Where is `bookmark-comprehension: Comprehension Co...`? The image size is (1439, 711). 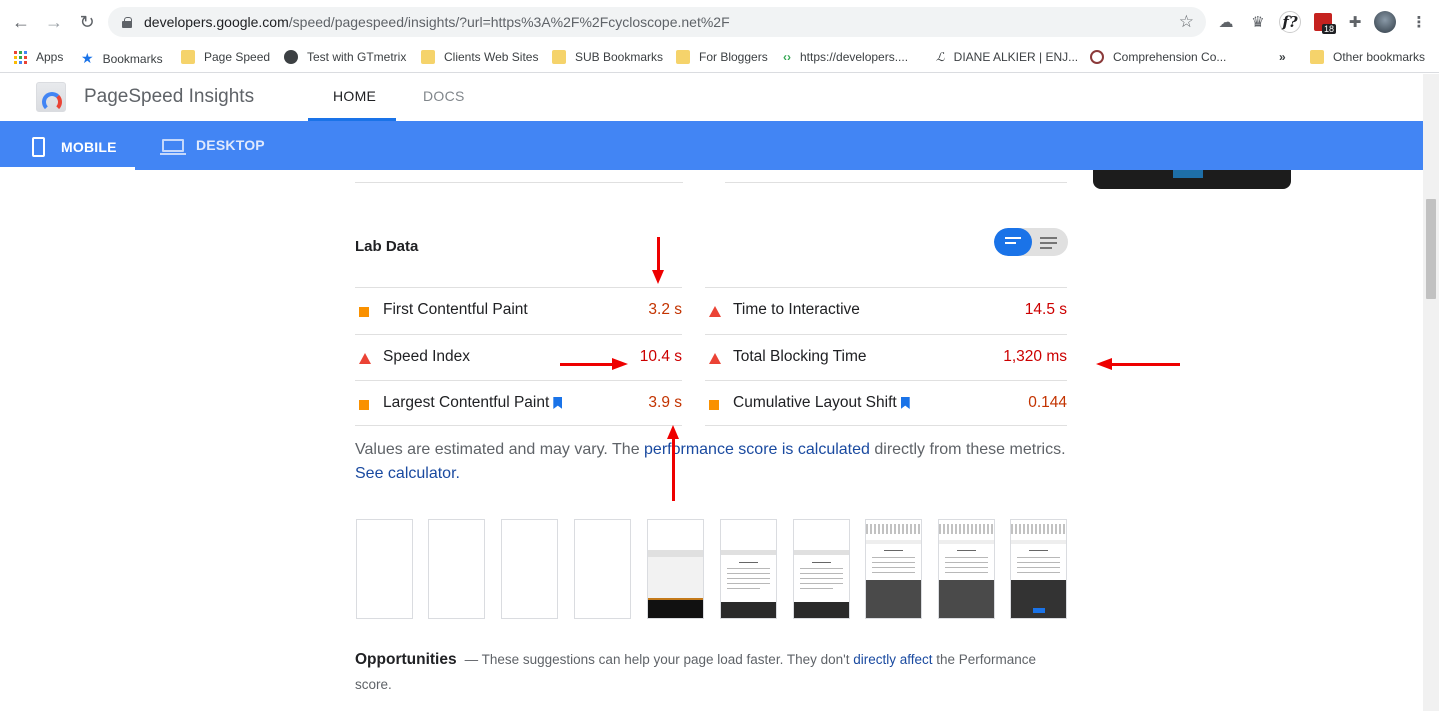 bookmark-comprehension: Comprehension Co... is located at coordinates (1158, 57).